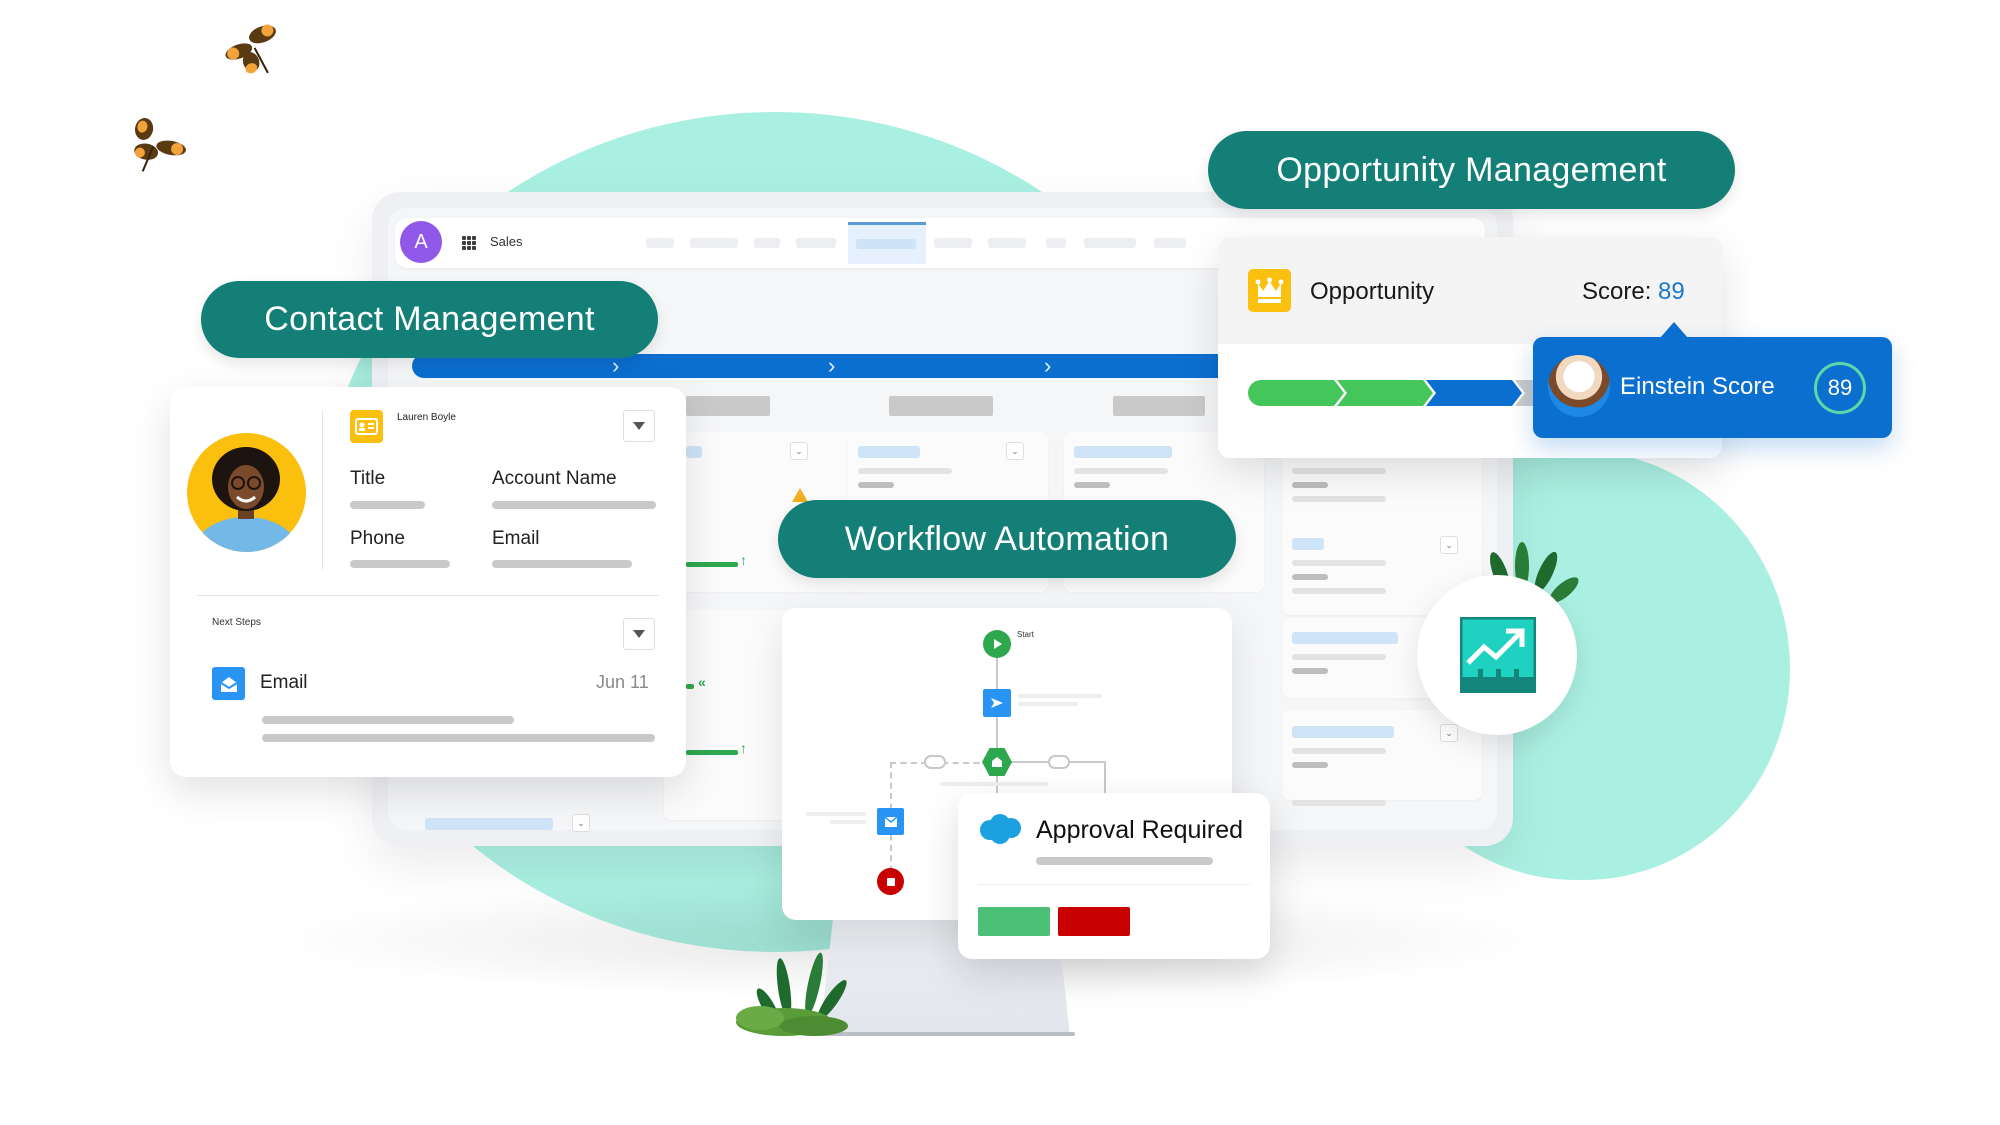  I want to click on flow-email-node, so click(890, 821).